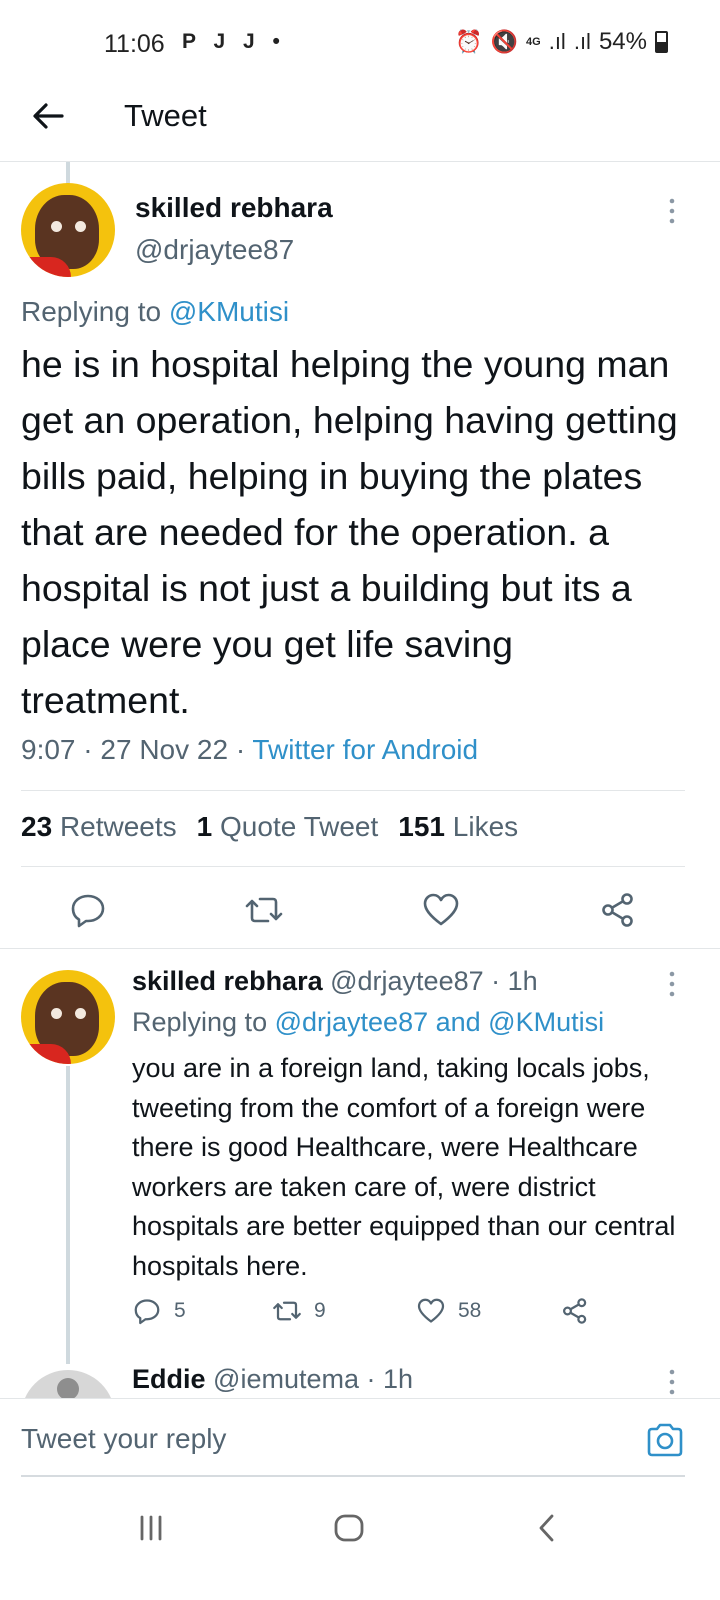 The image size is (720, 1600). I want to click on reply-header: skilled rebhara @drjaytee87 · 1h, so click(335, 981).